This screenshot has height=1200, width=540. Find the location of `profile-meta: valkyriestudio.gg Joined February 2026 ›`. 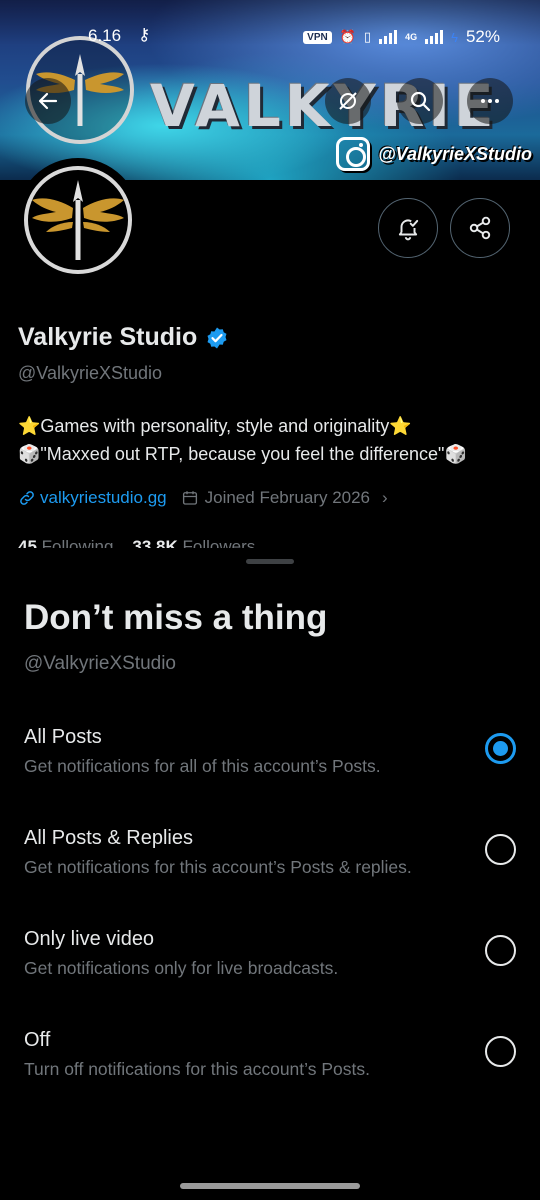

profile-meta: valkyriestudio.gg Joined February 2026 › is located at coordinates (203, 498).